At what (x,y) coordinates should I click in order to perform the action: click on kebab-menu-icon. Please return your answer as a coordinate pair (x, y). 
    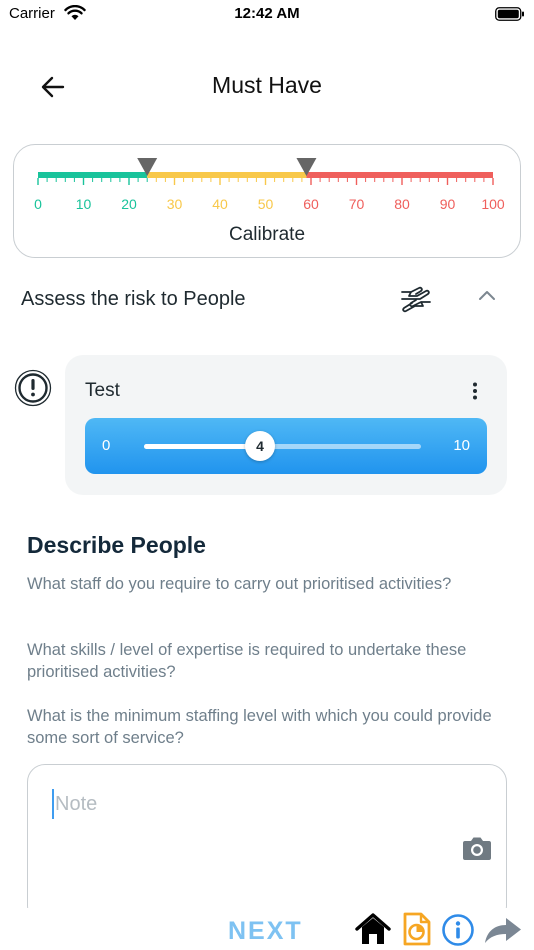
    Looking at the image, I should click on (475, 391).